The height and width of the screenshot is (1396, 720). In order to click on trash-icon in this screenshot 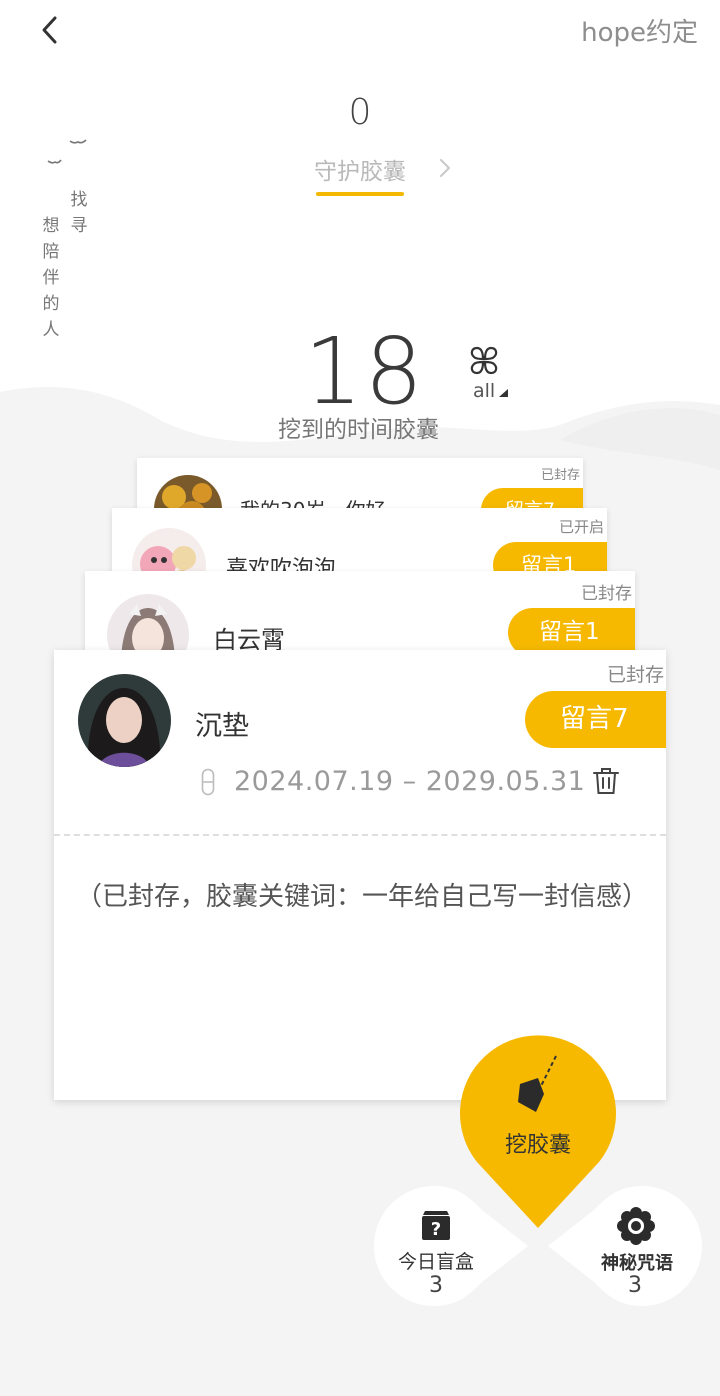, I will do `click(606, 781)`.